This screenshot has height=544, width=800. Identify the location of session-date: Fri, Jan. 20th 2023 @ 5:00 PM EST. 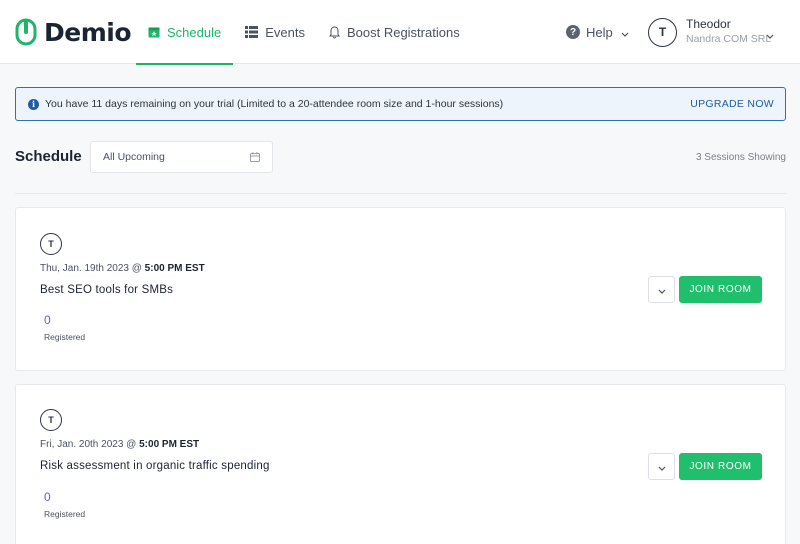
(119, 444).